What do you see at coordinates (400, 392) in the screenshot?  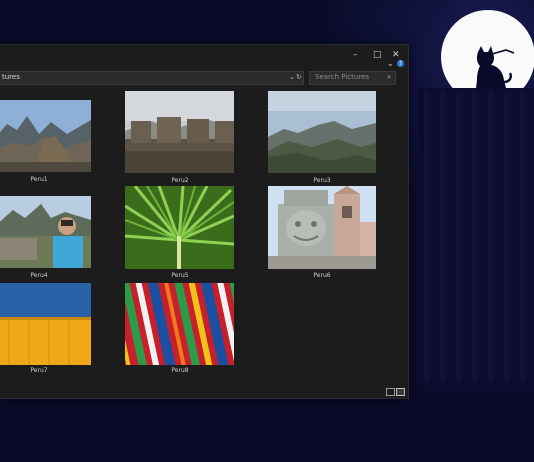 I see `large-icons-view-icon` at bounding box center [400, 392].